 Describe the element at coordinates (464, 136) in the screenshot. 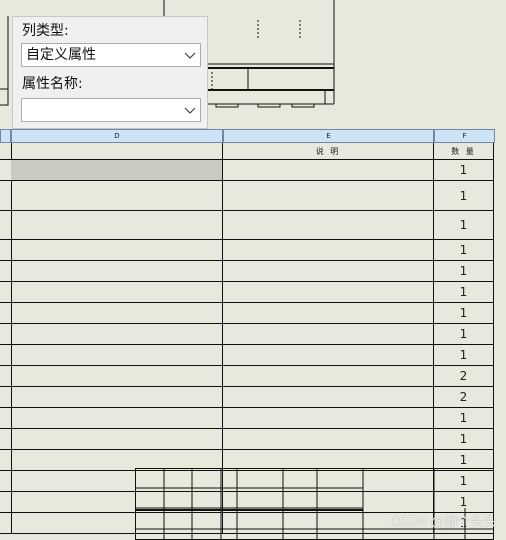

I see `column-header-f: F` at that location.